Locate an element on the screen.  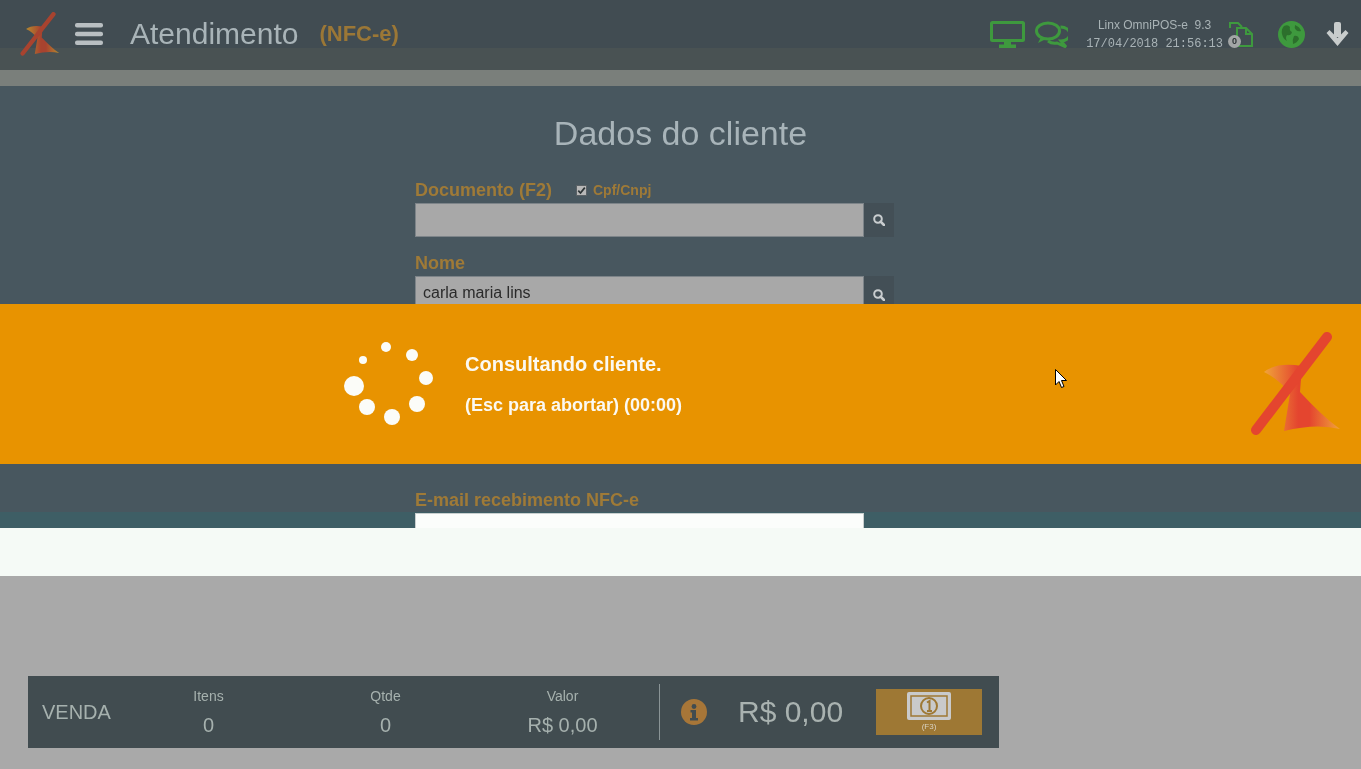
menu-icon is located at coordinates (89, 34).